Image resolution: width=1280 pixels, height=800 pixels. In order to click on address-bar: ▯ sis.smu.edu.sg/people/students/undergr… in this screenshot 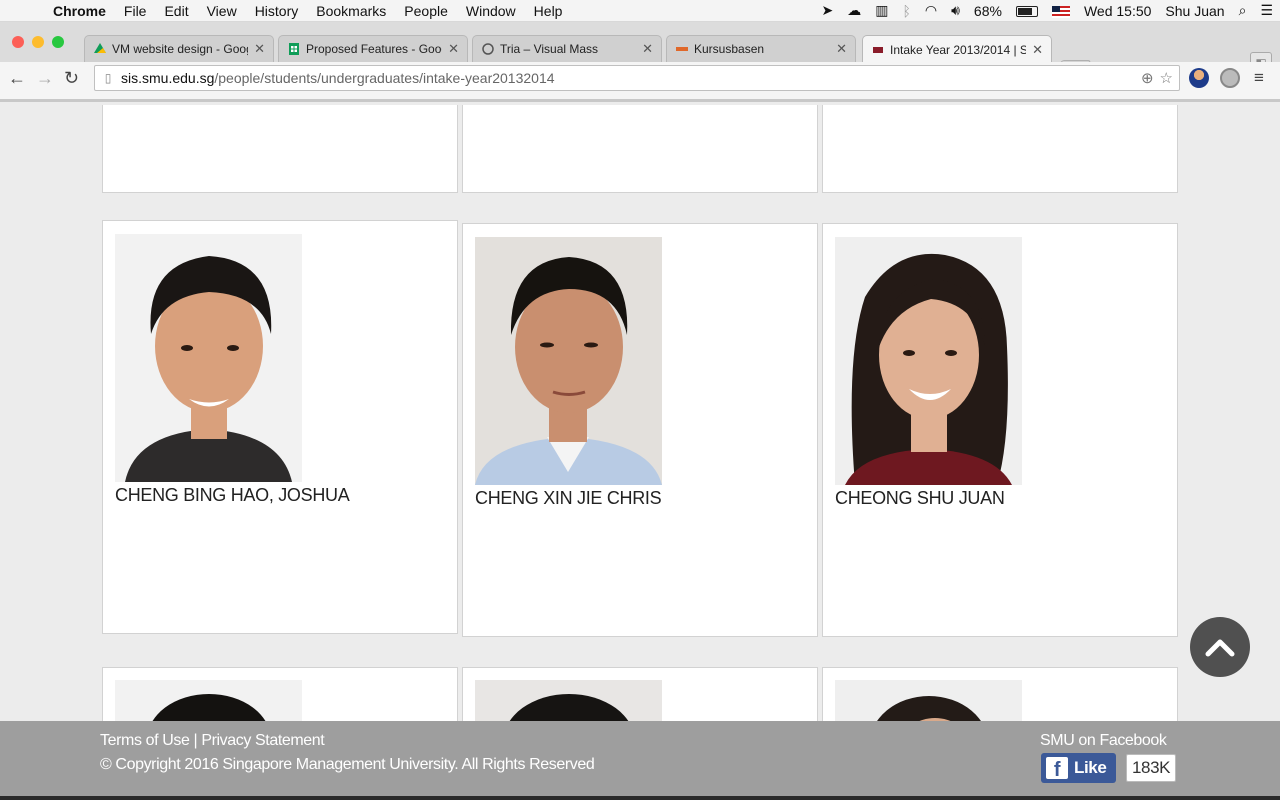, I will do `click(637, 78)`.